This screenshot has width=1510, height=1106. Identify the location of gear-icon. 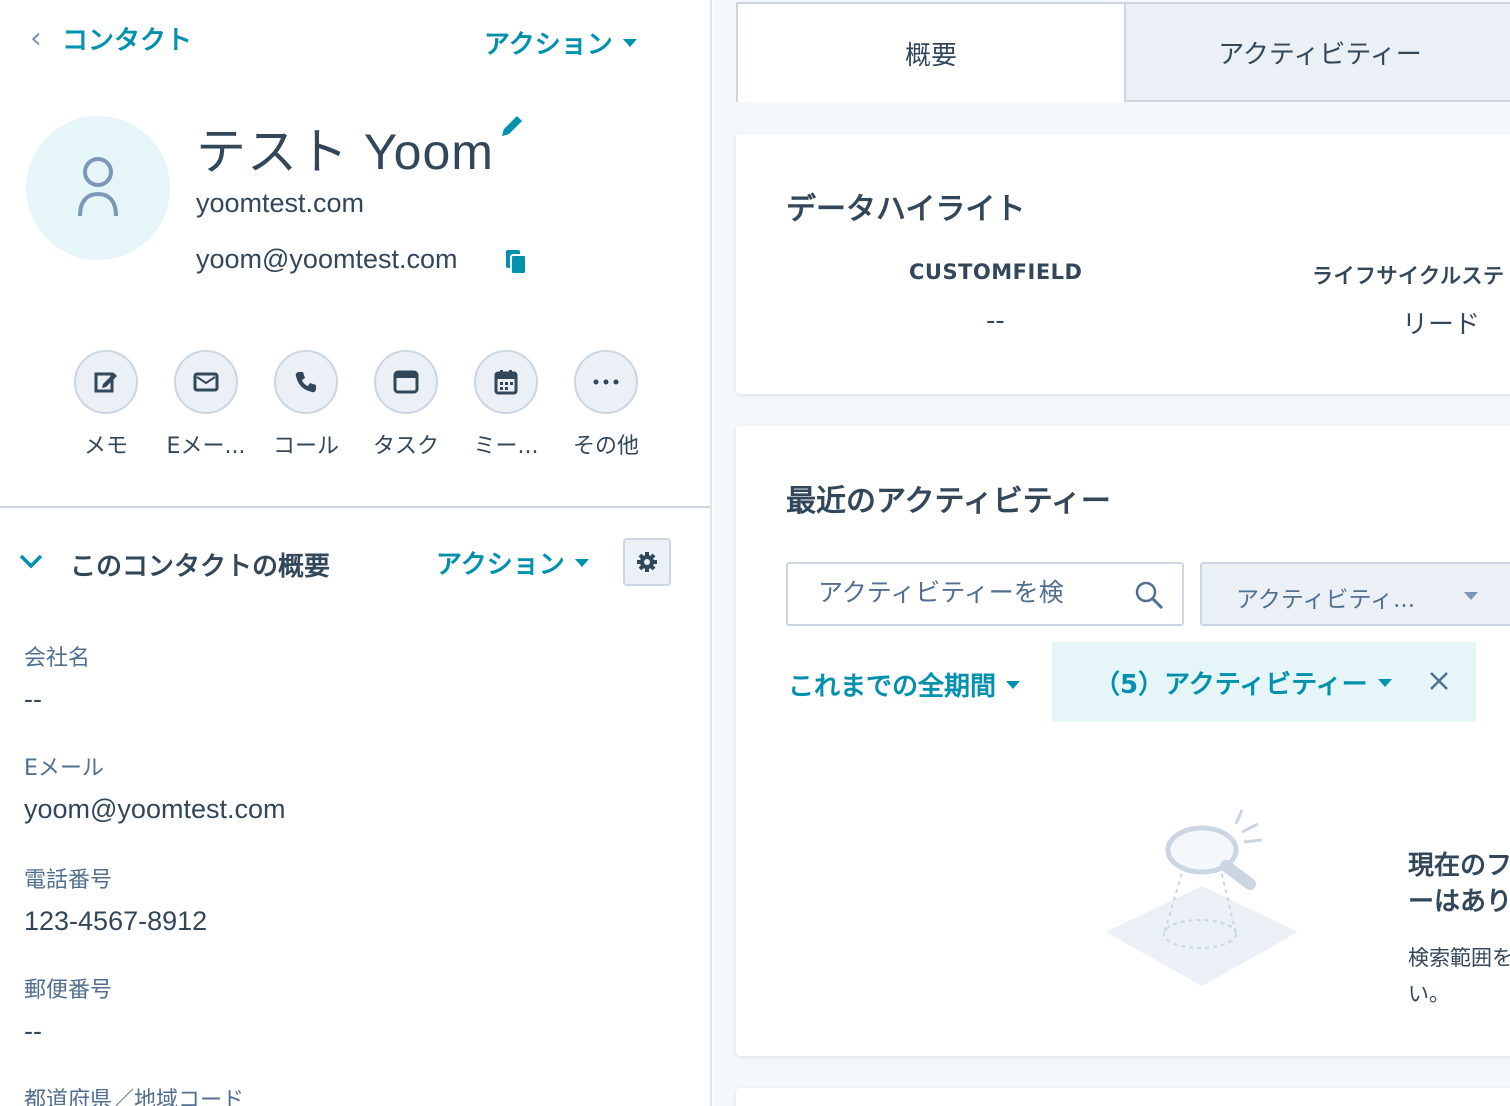
(647, 562).